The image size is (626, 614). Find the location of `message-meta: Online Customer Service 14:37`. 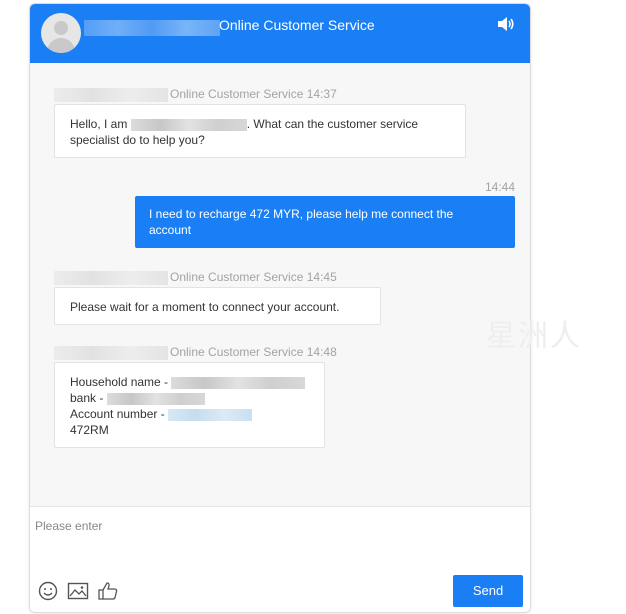

message-meta: Online Customer Service 14:37 is located at coordinates (195, 94).